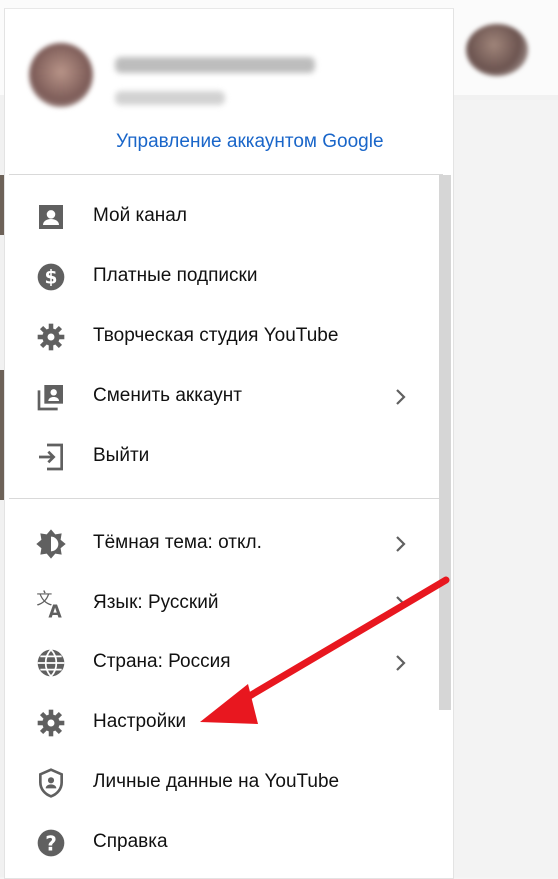 This screenshot has width=558, height=879. Describe the element at coordinates (226, 843) in the screenshot. I see `menu-item-help: ? Справка` at that location.